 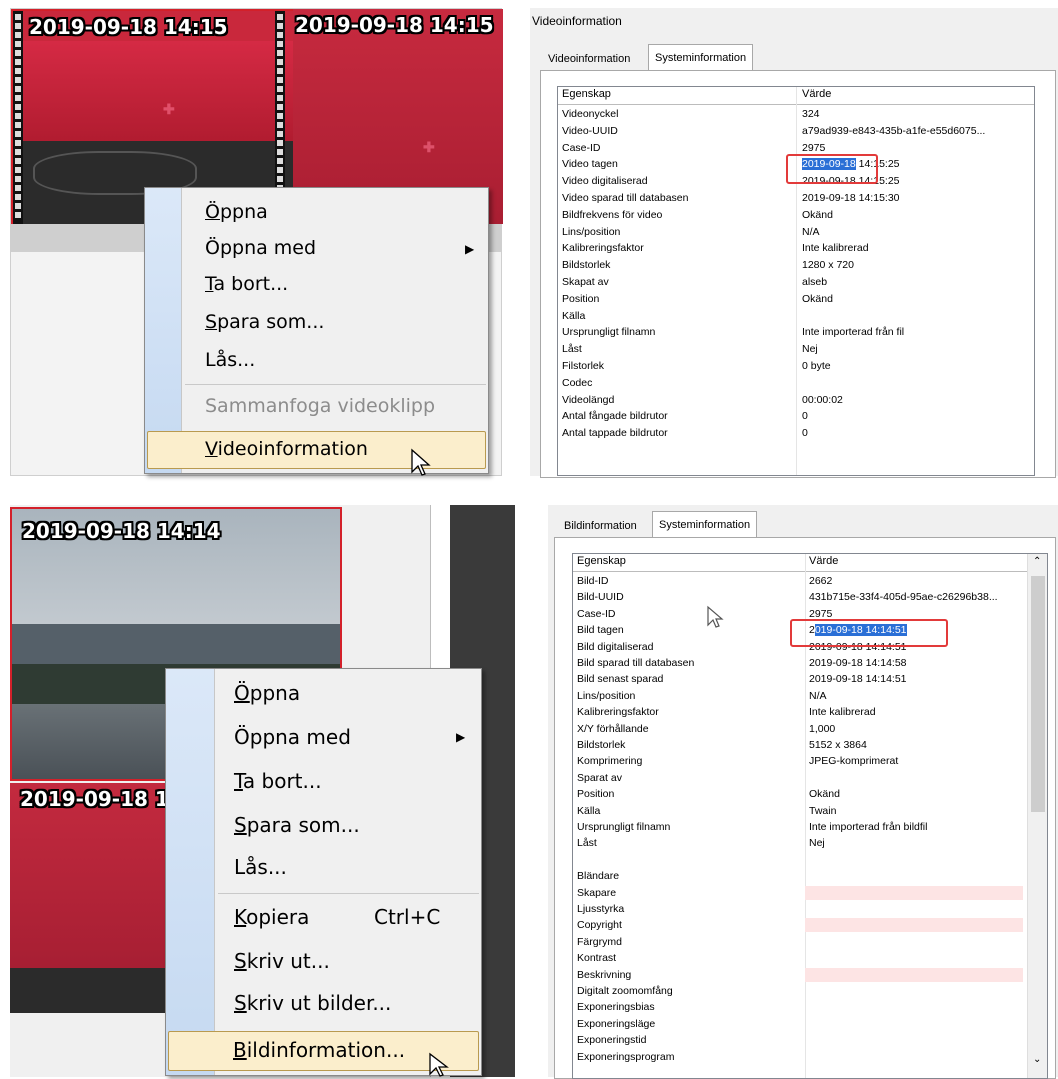 What do you see at coordinates (805, 416) in the screenshot?
I see `property-value: 0` at bounding box center [805, 416].